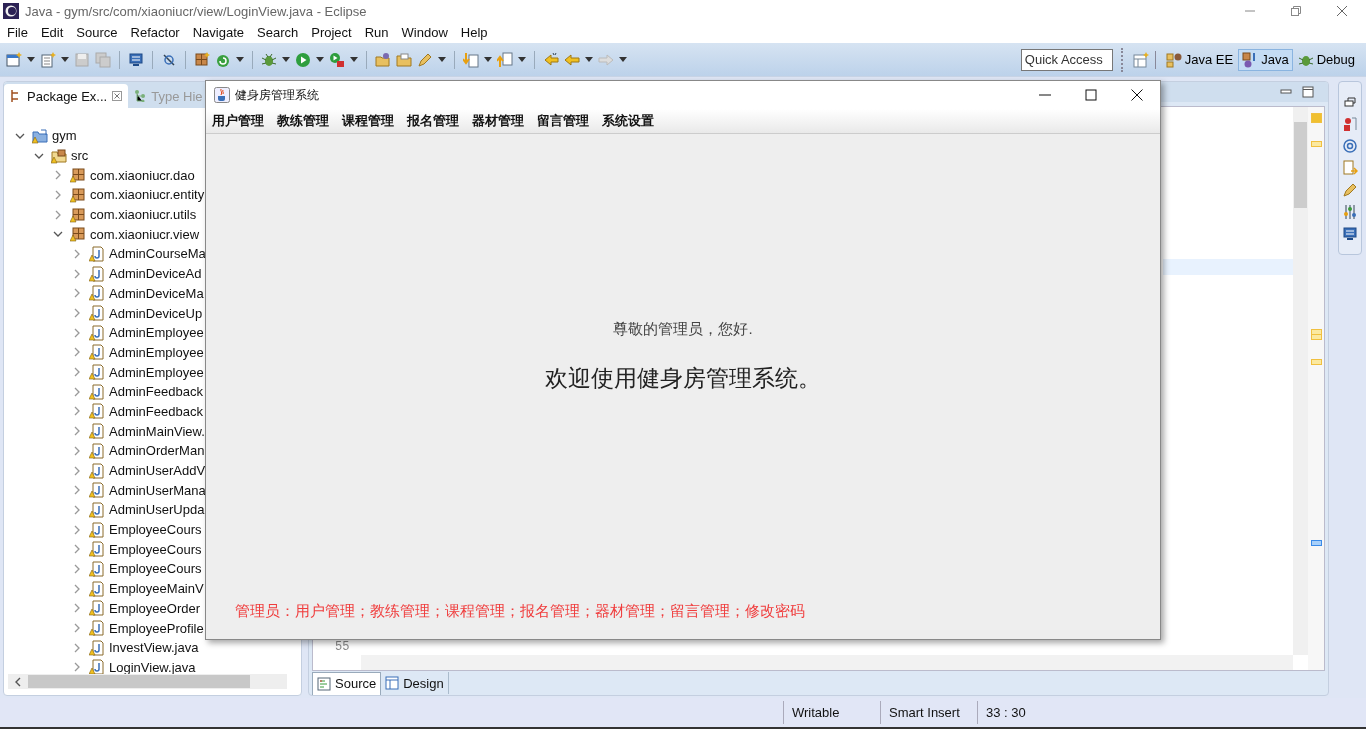 The height and width of the screenshot is (729, 1366). Describe the element at coordinates (156, 589) in the screenshot. I see `tree-item: EmployeeMainV` at that location.